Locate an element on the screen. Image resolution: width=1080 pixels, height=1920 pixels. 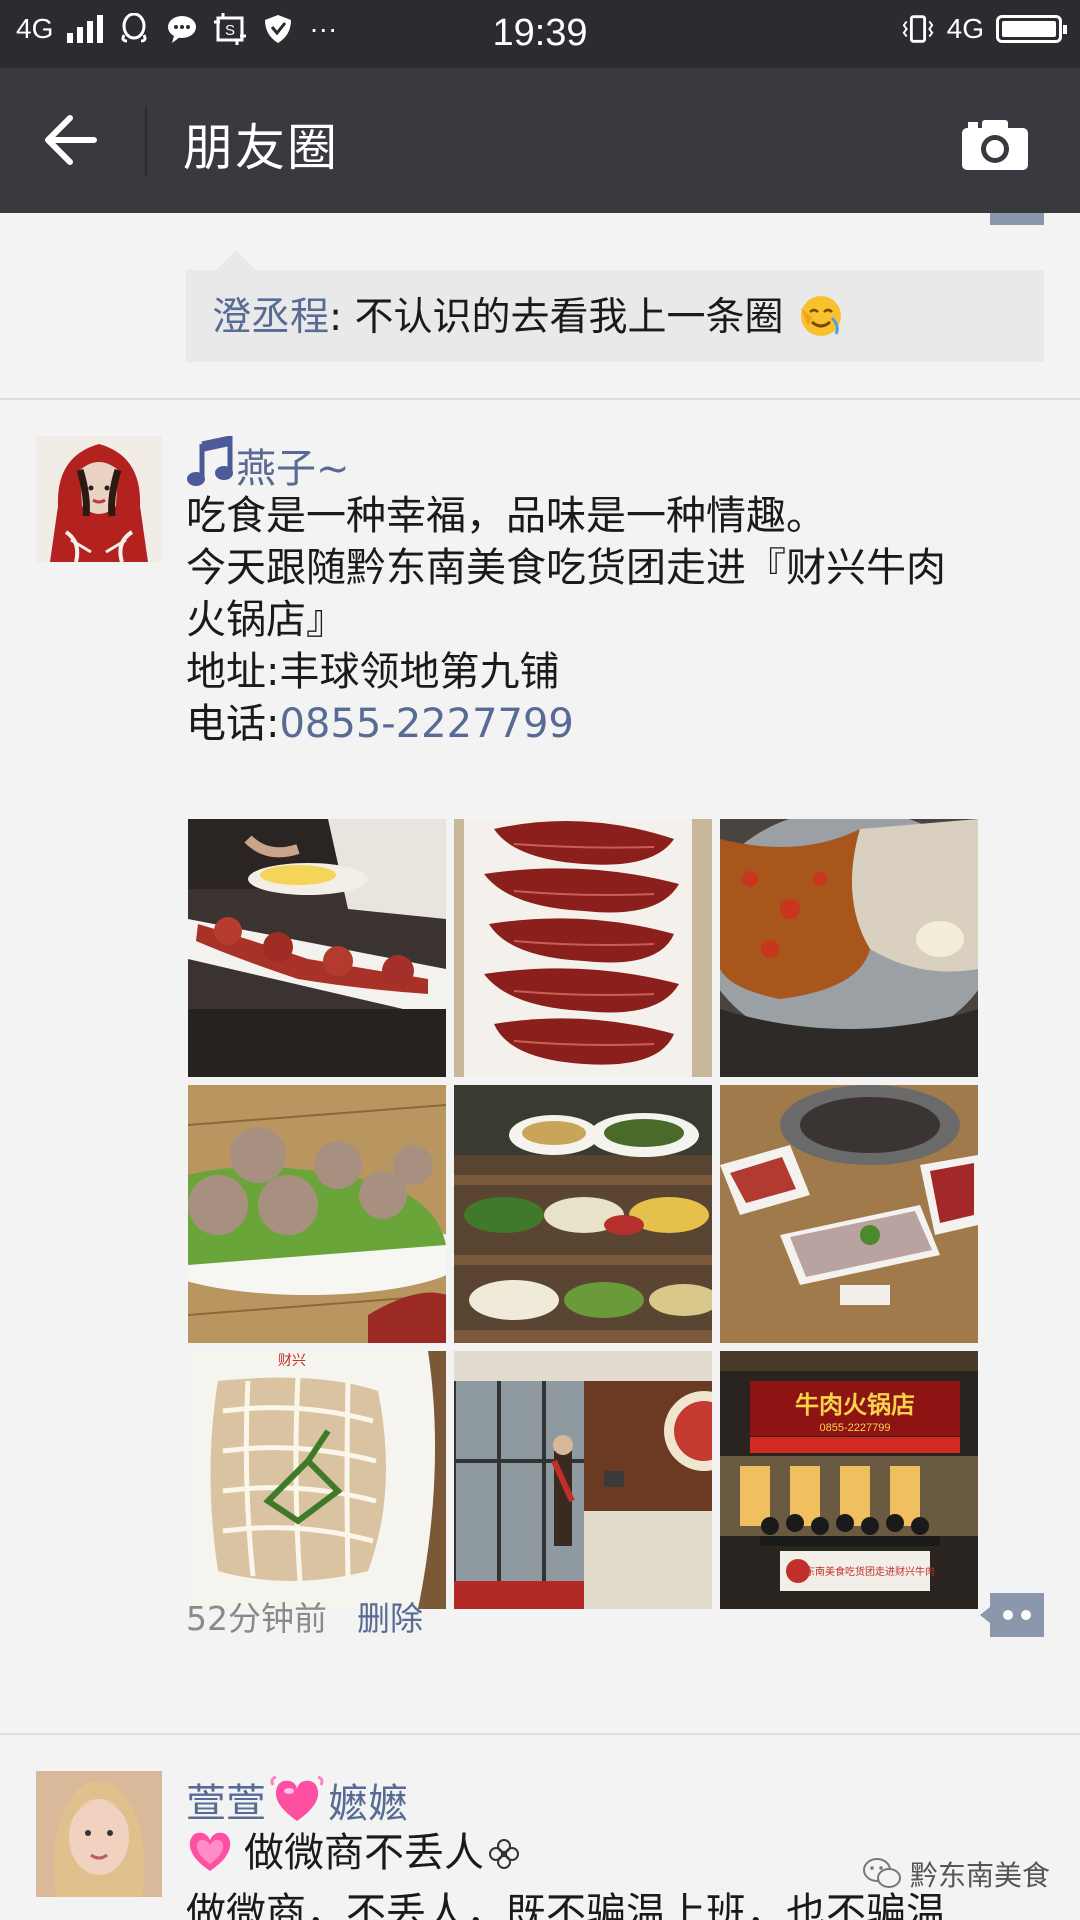
music-note-icon is located at coordinates (211, 466).